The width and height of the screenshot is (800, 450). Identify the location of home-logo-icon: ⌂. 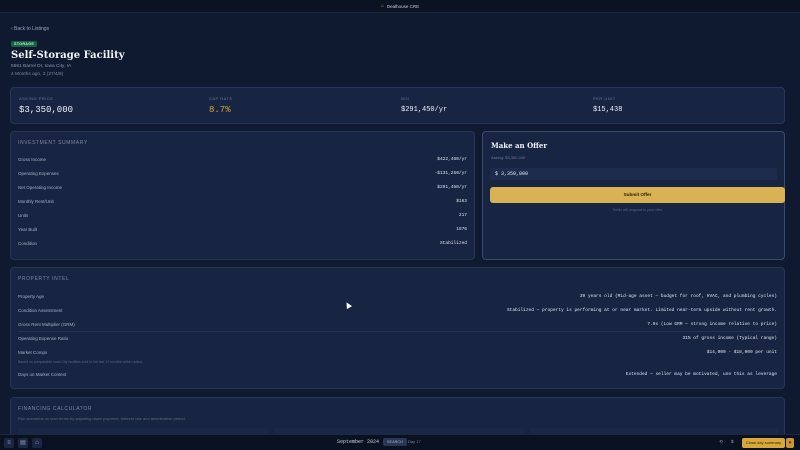
(382, 6).